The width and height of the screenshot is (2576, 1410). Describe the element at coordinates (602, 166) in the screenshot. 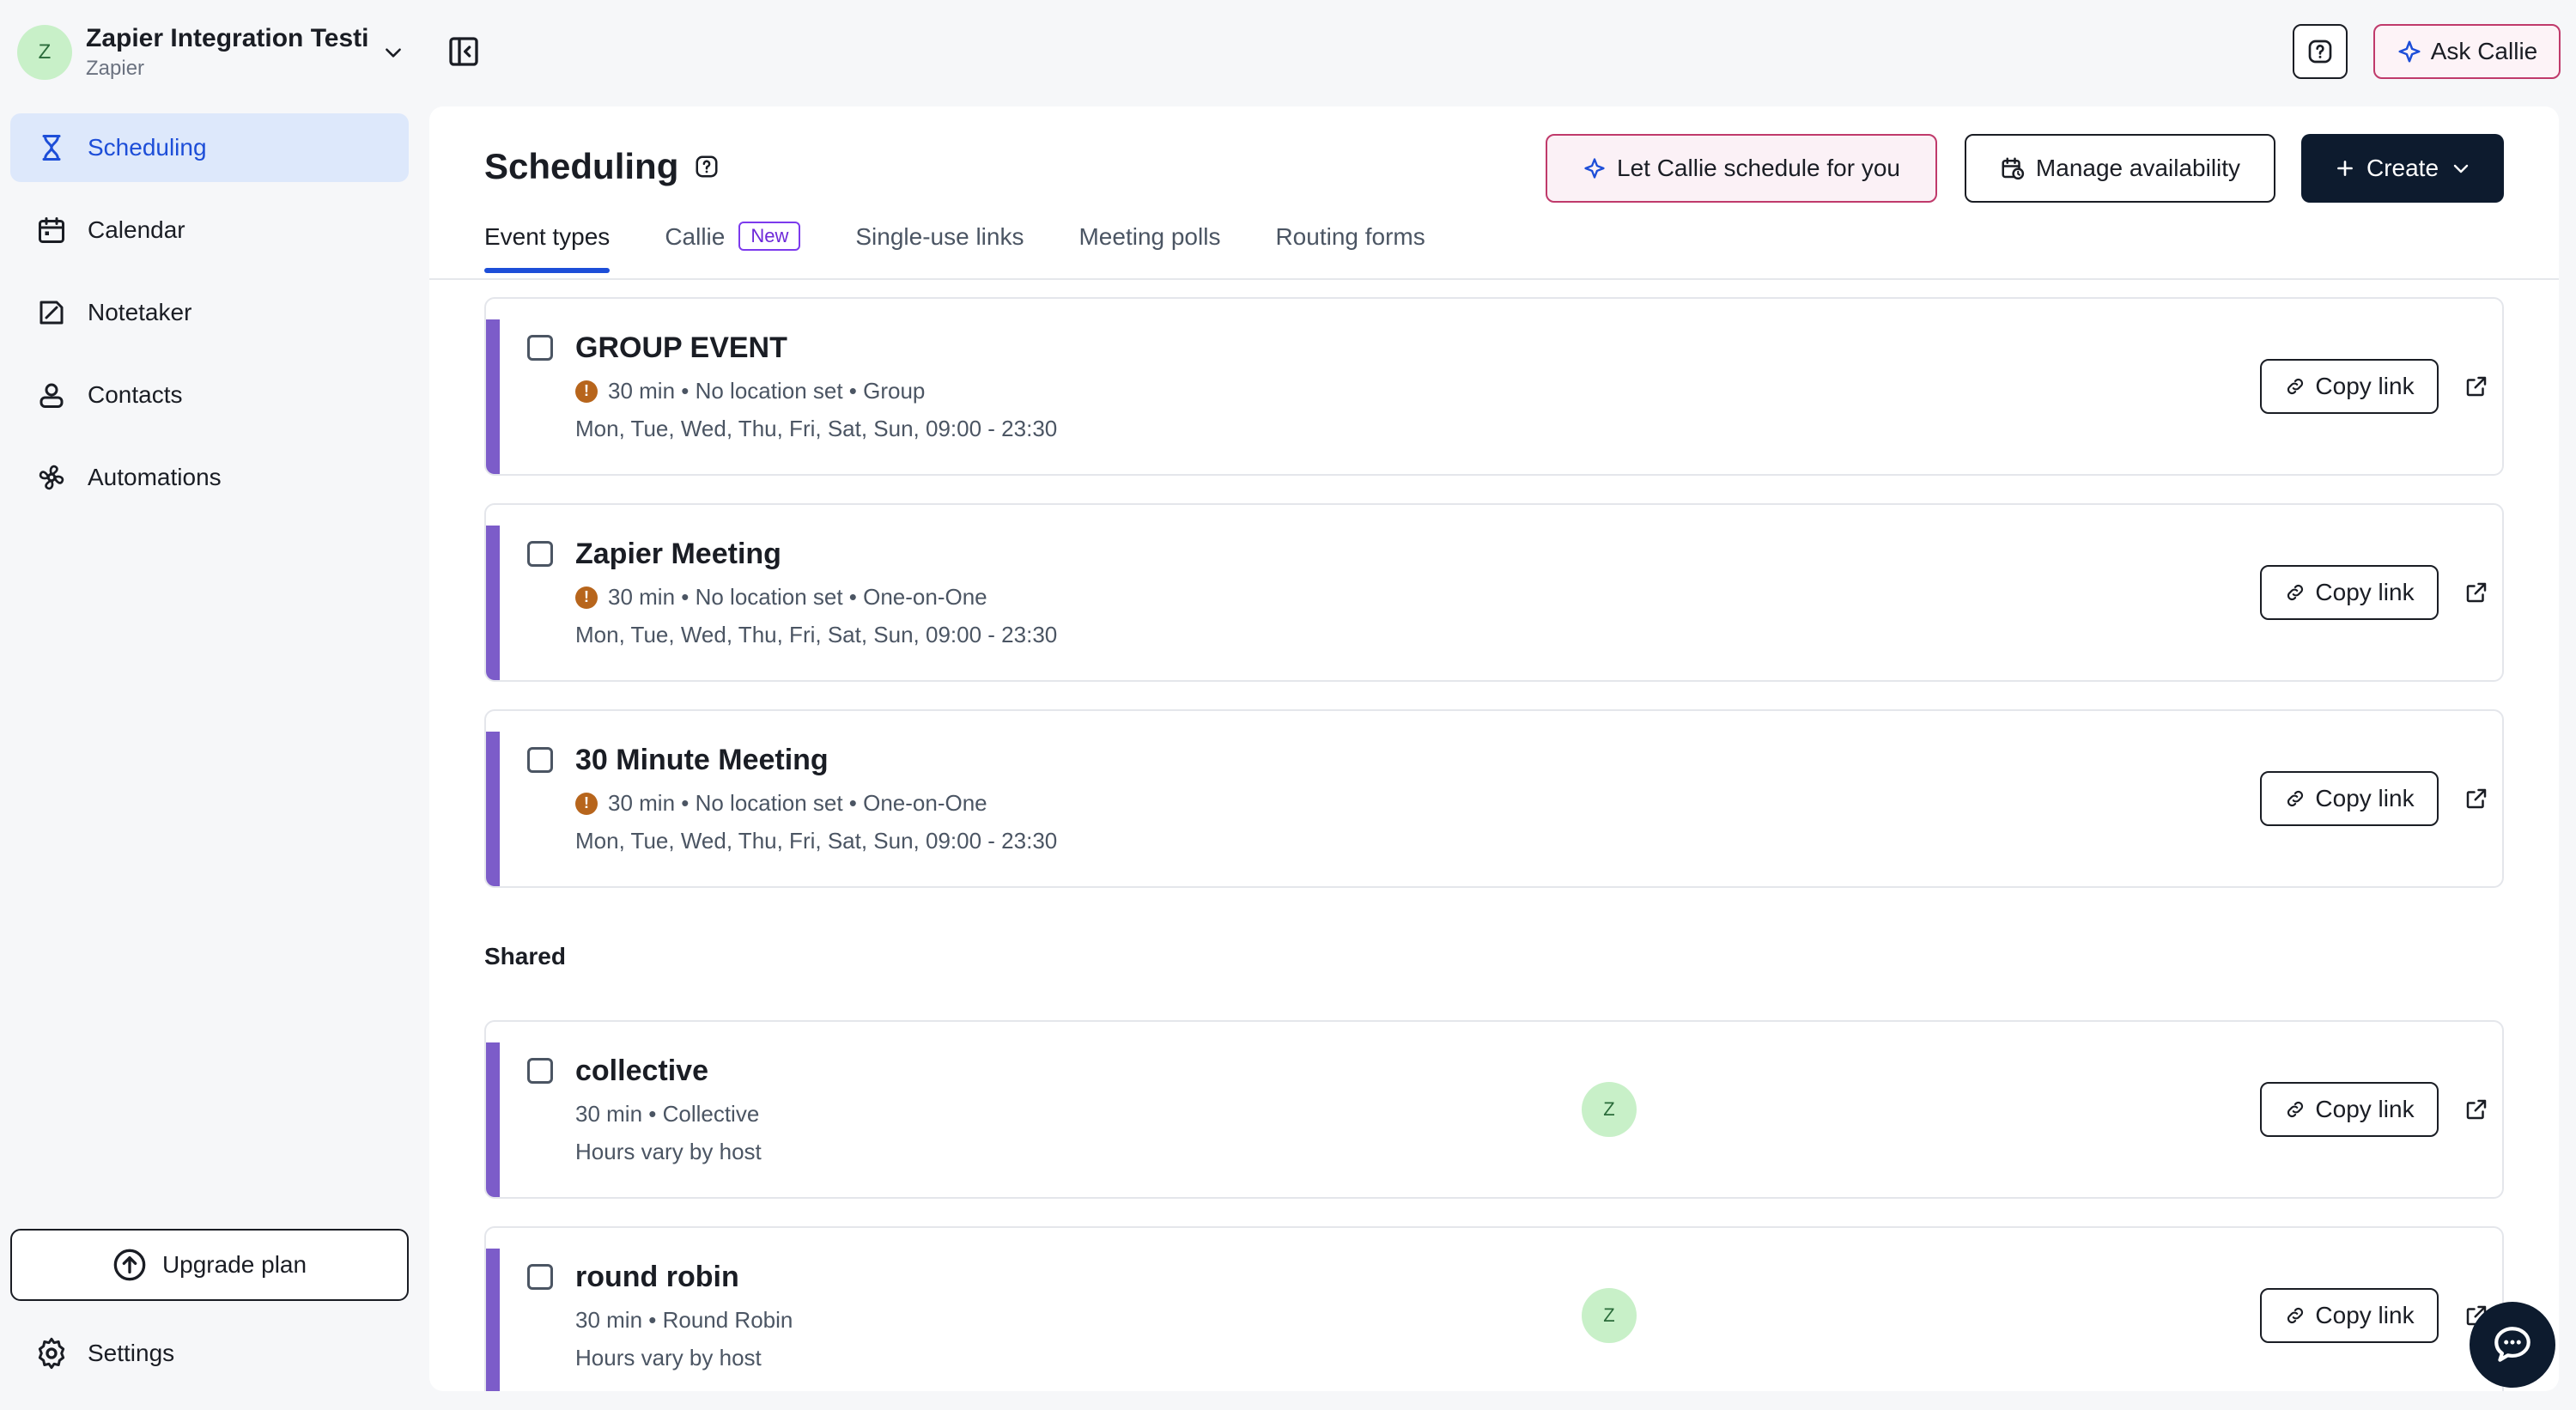

I see `page-title: Scheduling` at that location.